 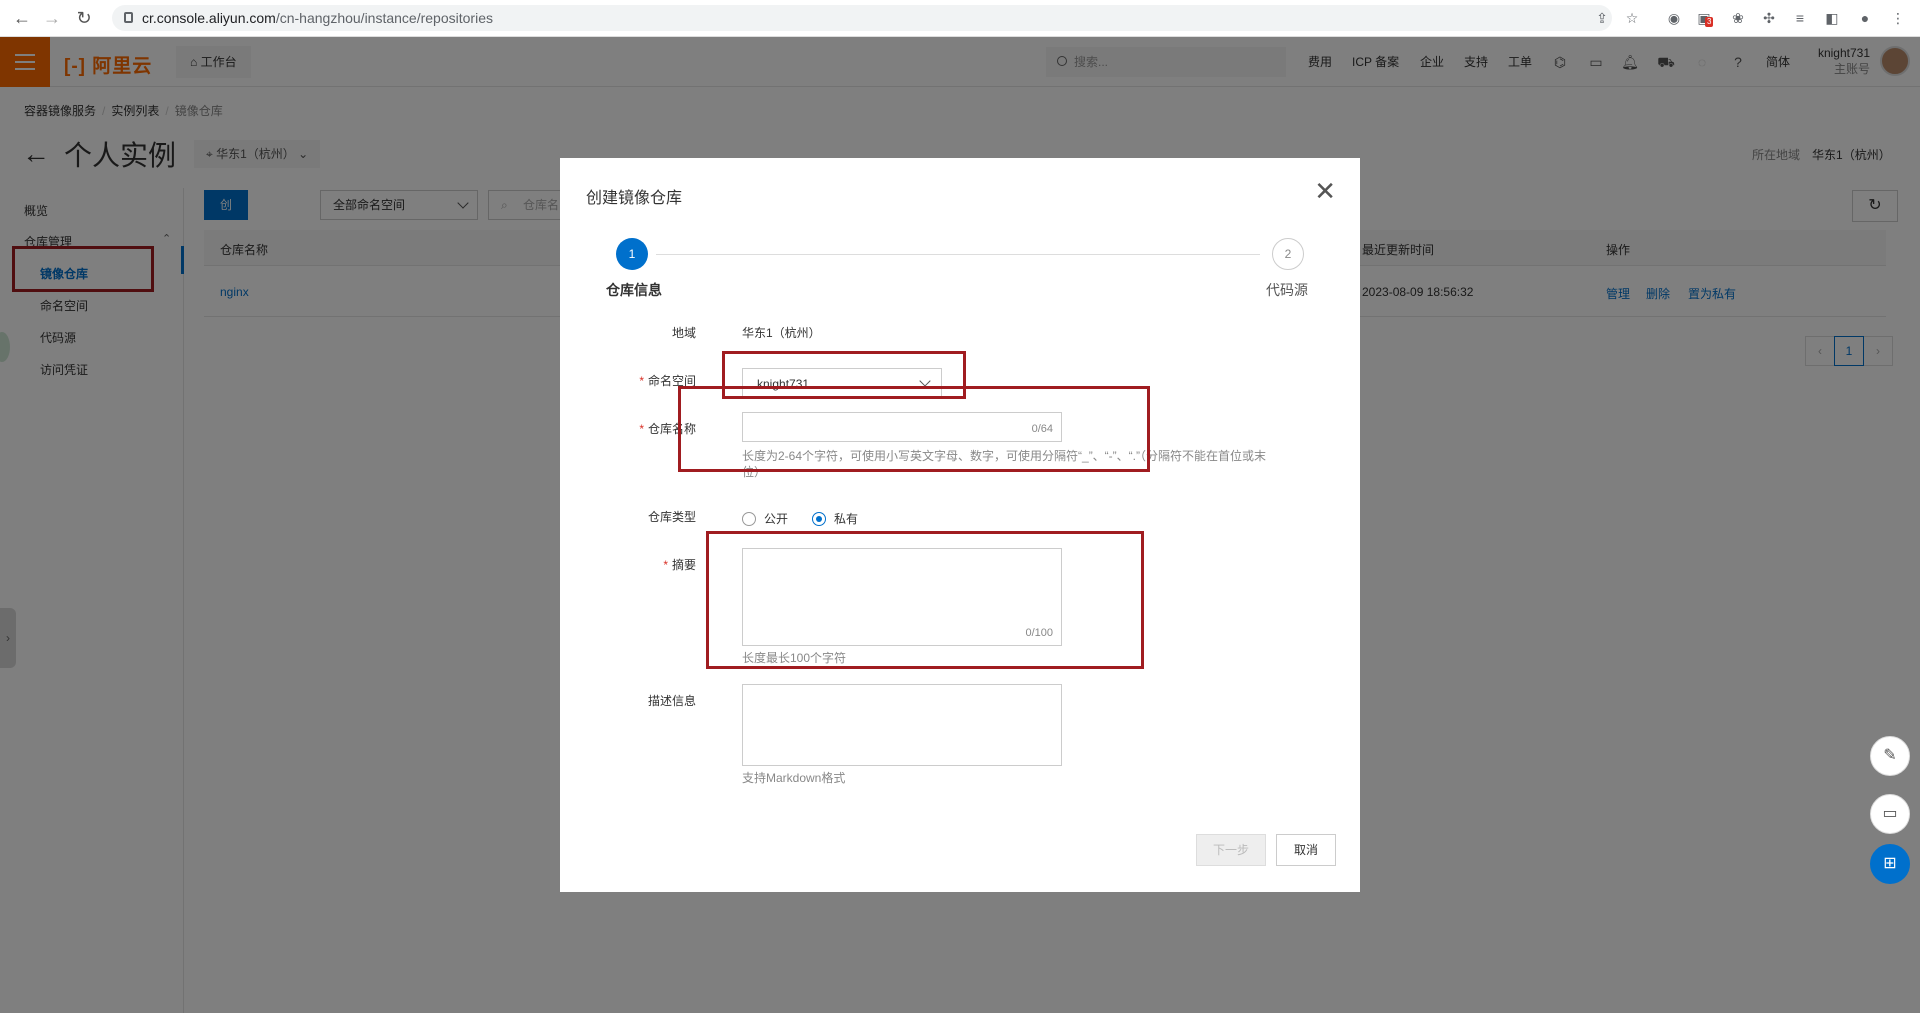 I want to click on repo-name-field-label: * 仓库名称, so click(x=667, y=429).